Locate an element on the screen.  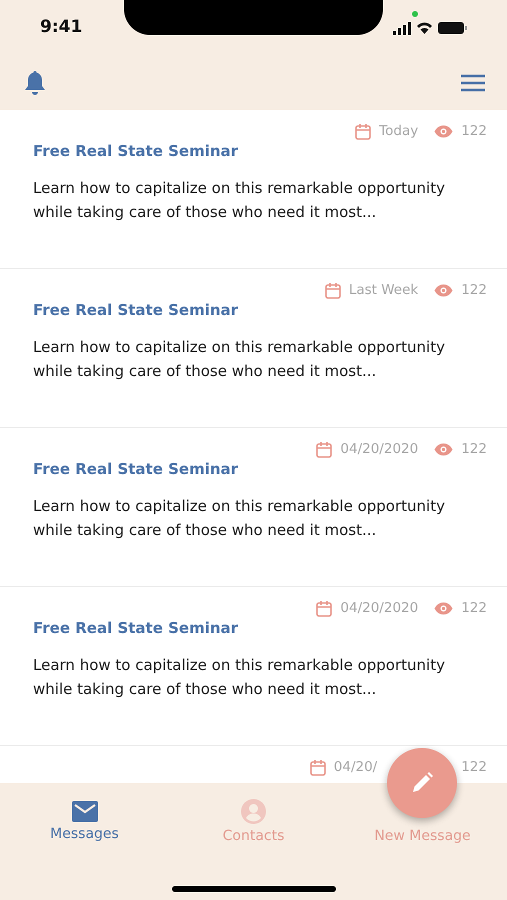
compose-button is located at coordinates (422, 783).